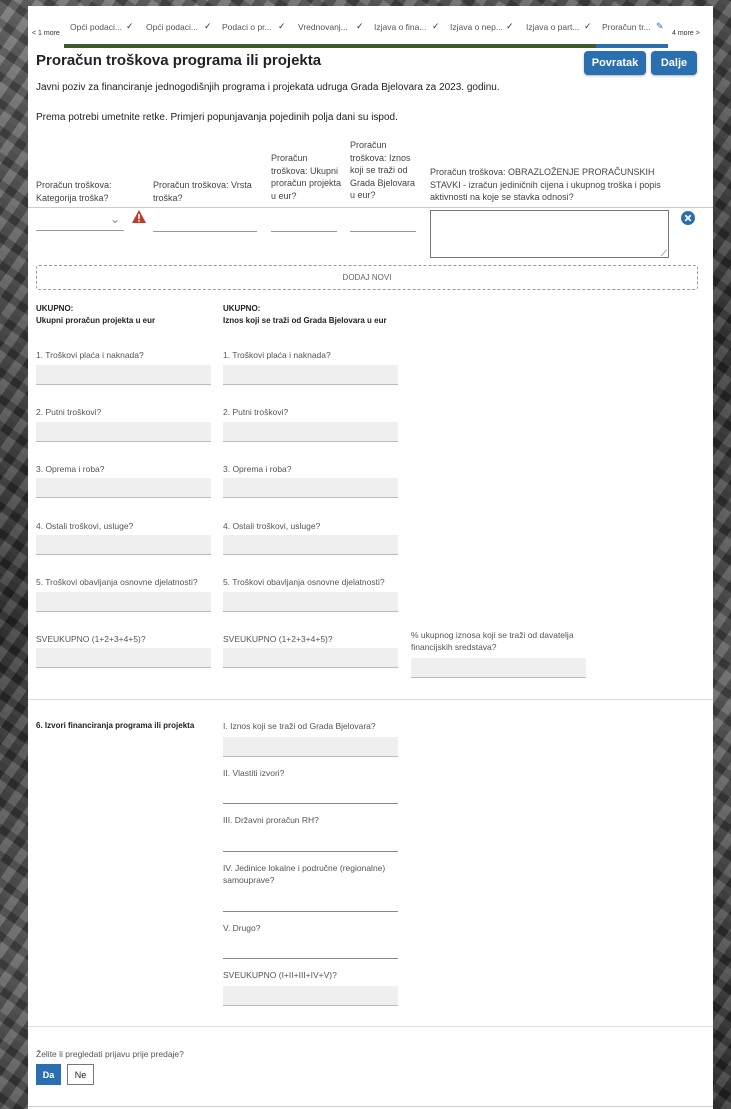 This screenshot has height=1109, width=731. I want to click on total-other-field, so click(123, 545).